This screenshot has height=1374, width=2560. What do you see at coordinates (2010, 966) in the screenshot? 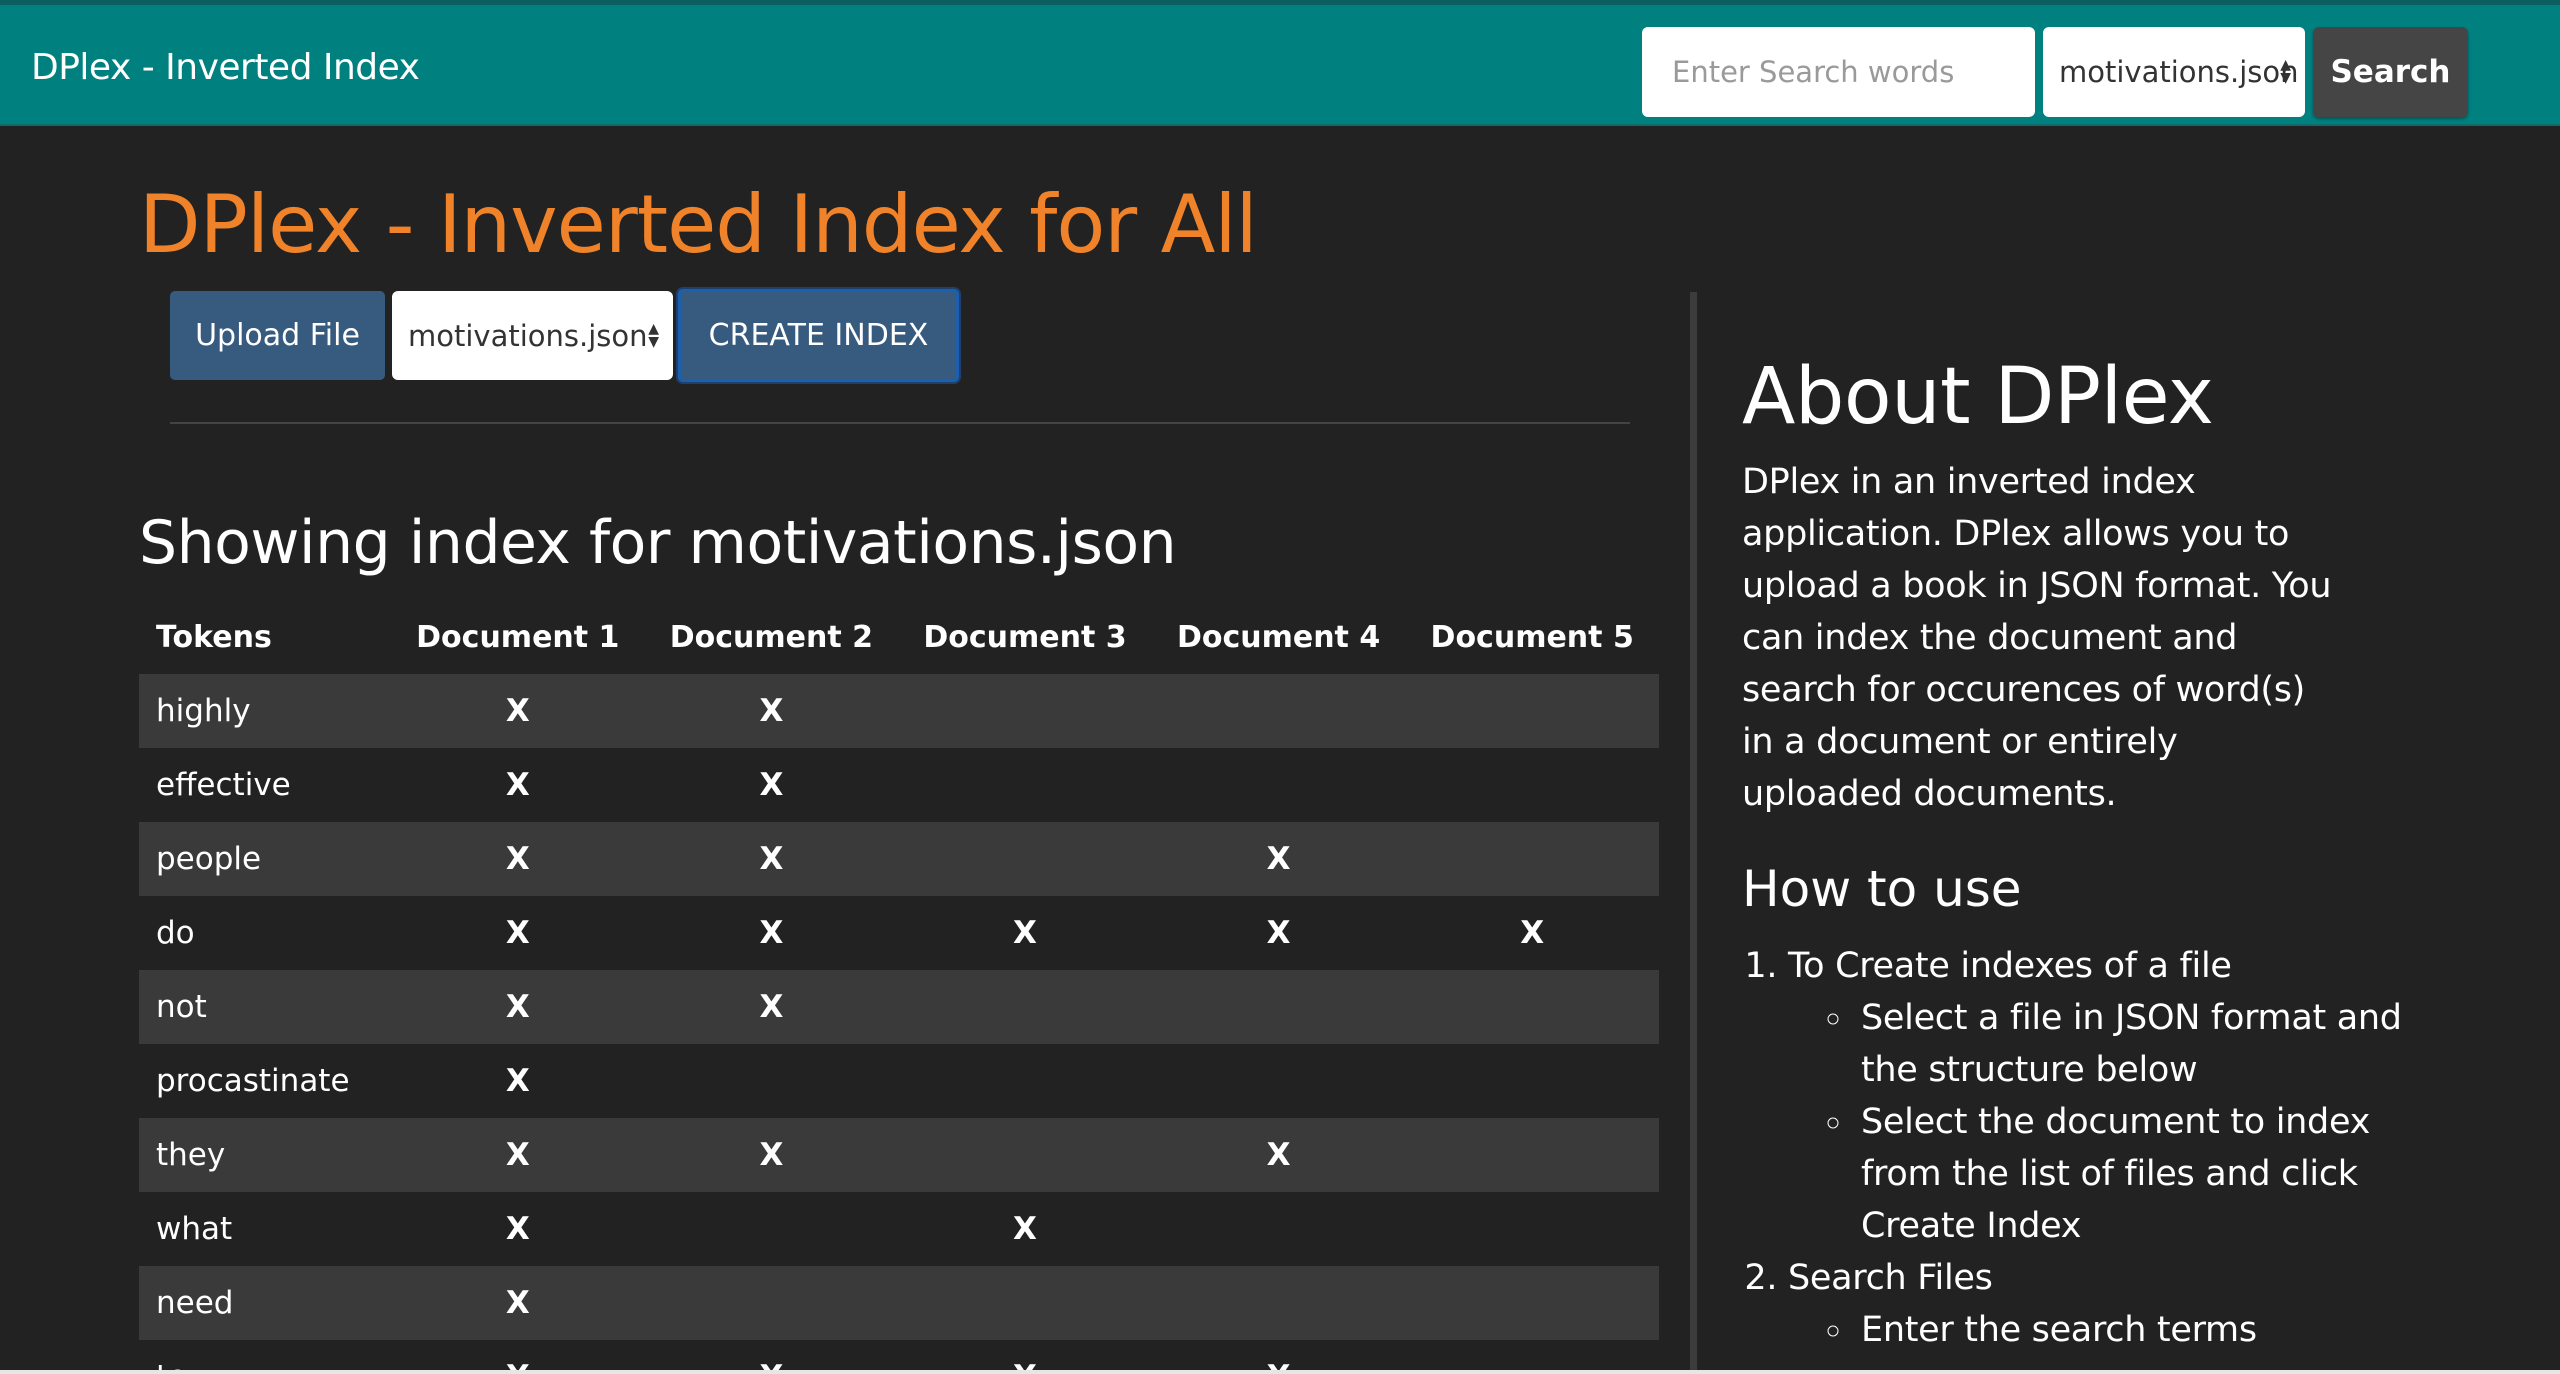
I see `howto-step-label: To Create indexes of a file` at bounding box center [2010, 966].